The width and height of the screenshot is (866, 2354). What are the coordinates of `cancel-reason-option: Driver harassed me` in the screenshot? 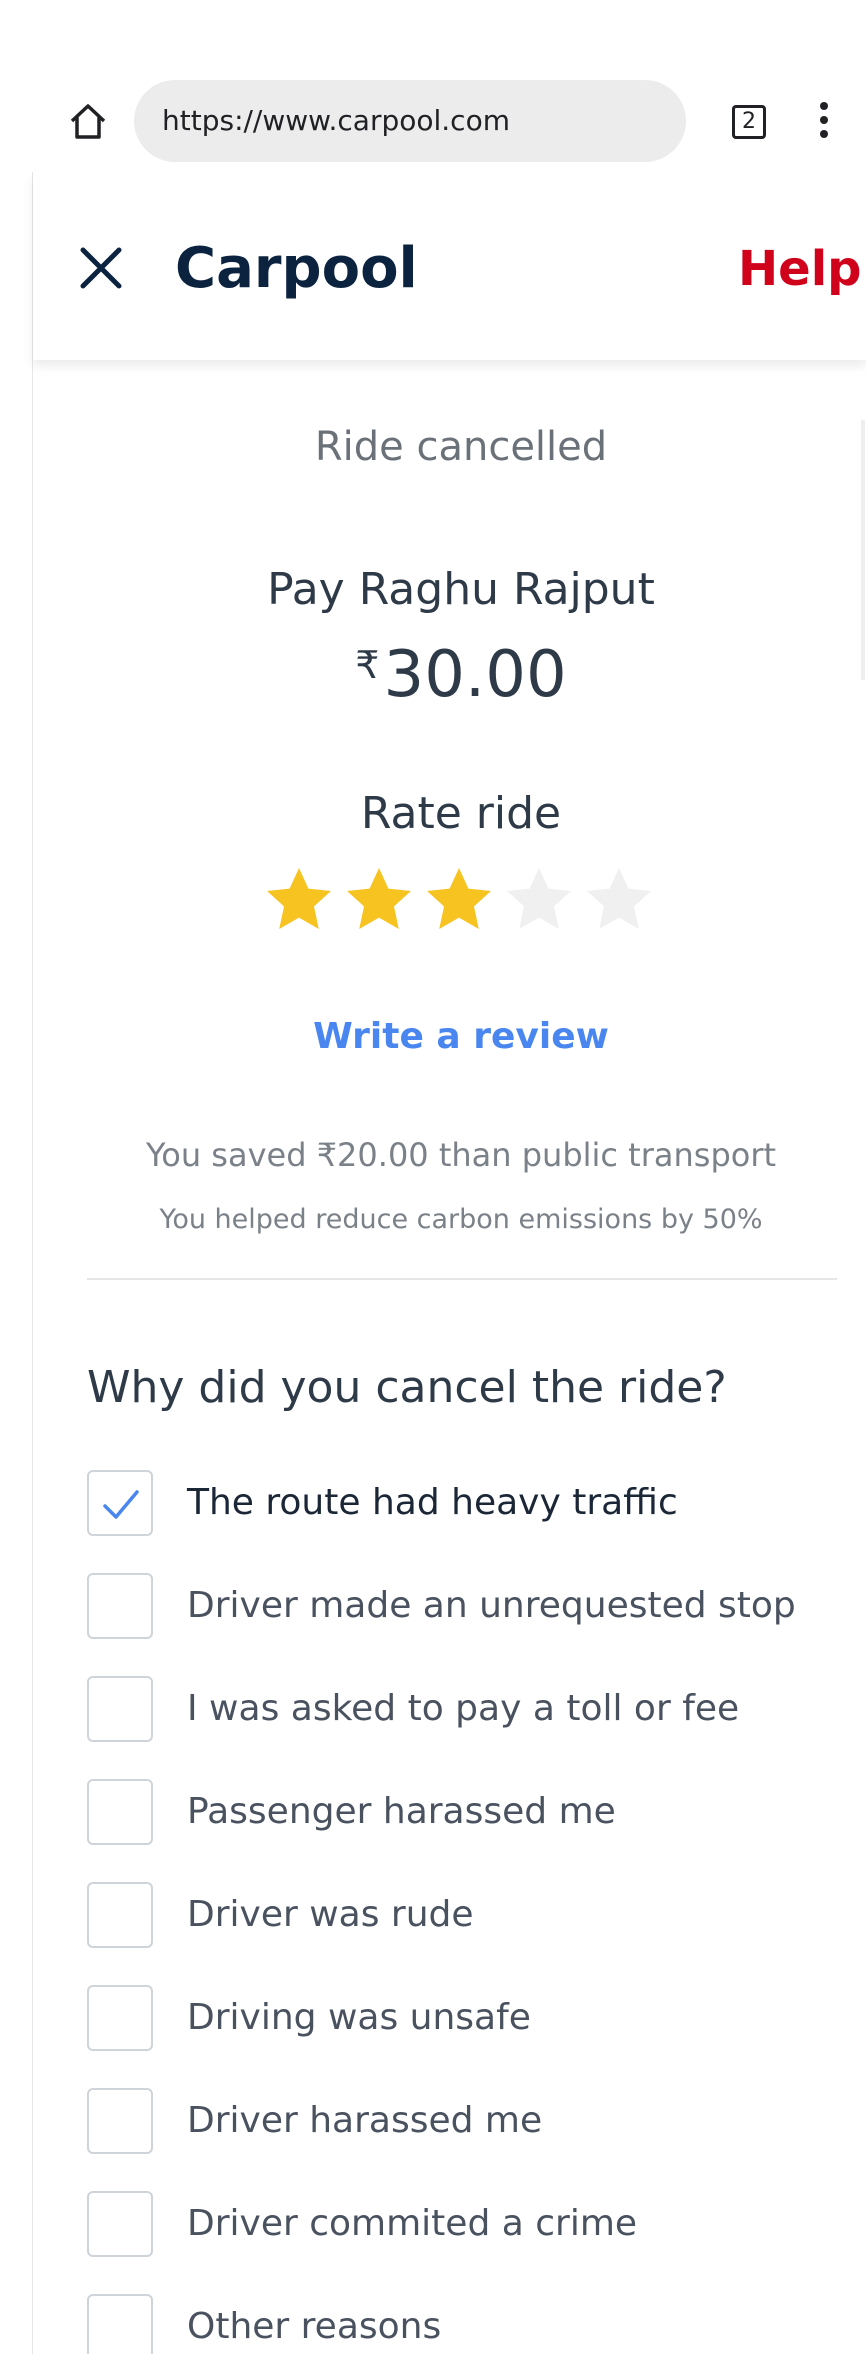 It's located at (476, 2124).